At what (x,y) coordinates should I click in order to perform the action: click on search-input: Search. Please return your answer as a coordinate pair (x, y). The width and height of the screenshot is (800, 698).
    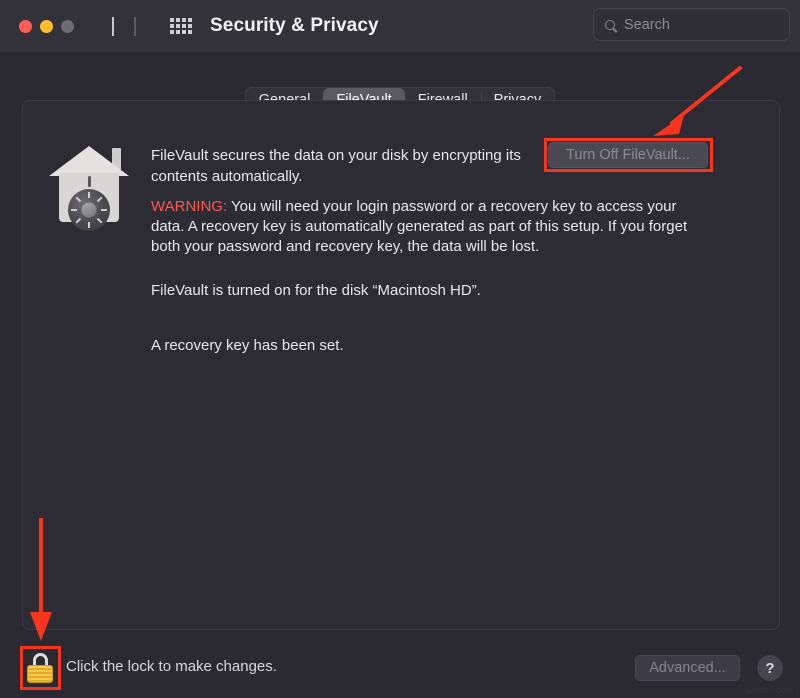
    Looking at the image, I should click on (691, 24).